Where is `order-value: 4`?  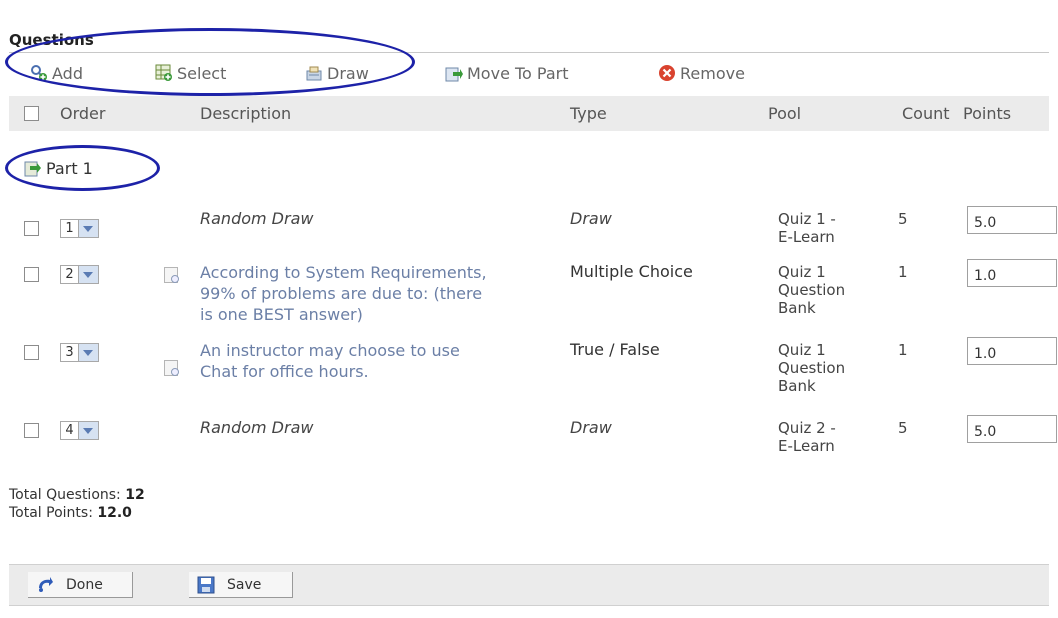
order-value: 4 is located at coordinates (69, 430).